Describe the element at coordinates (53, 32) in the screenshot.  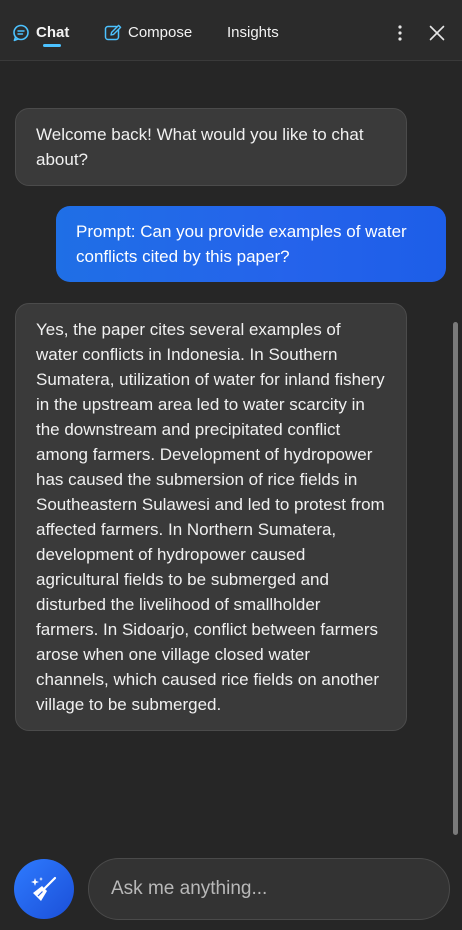
I see `tab-chat-label: Chat` at that location.